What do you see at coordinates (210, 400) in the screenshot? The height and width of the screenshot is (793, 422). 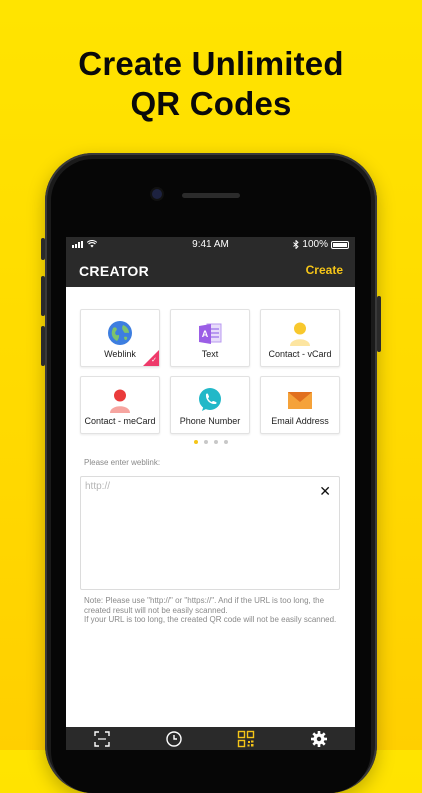 I see `phone-icon` at bounding box center [210, 400].